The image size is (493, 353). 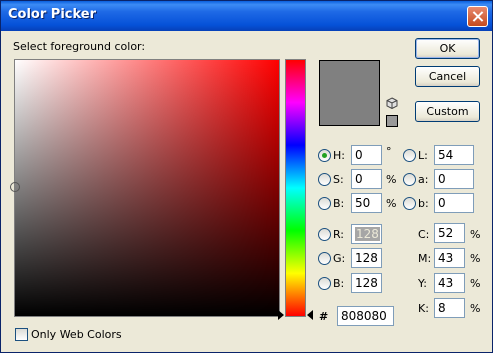 I want to click on brightness-label: B:, so click(x=339, y=203).